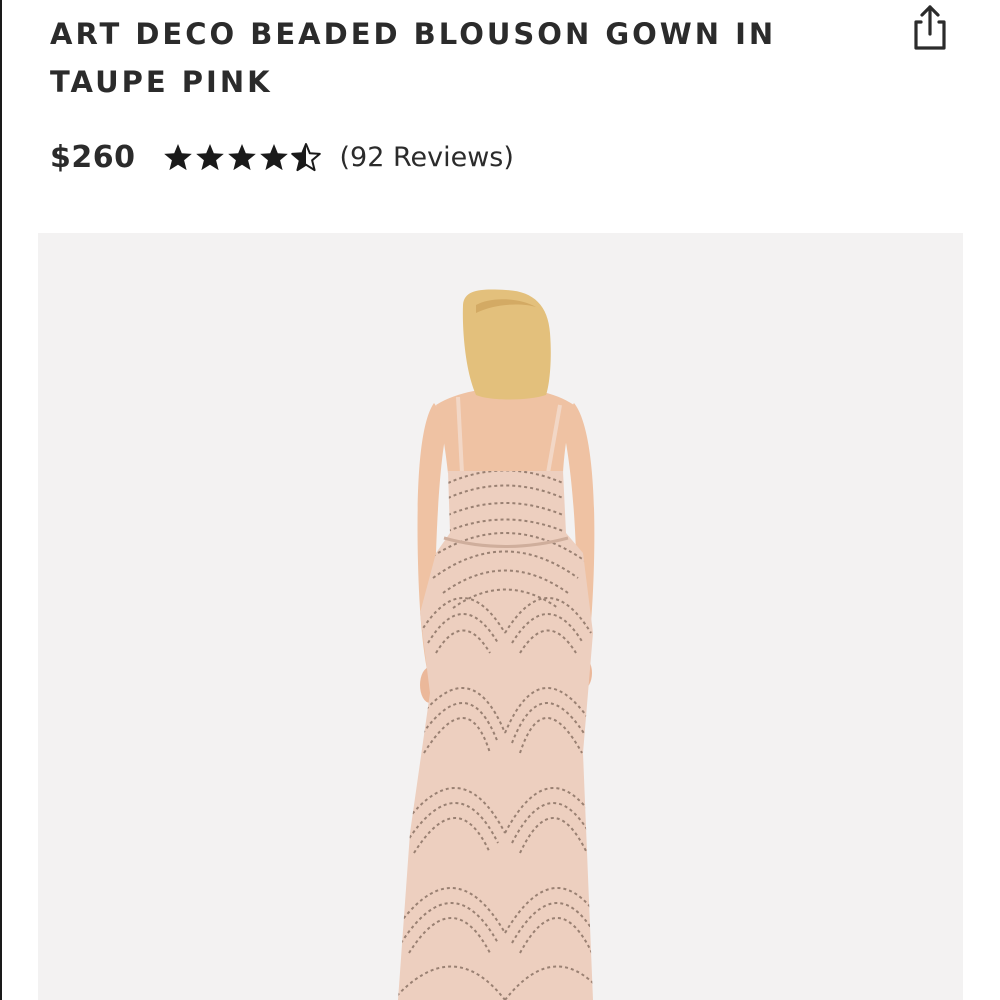 Image resolution: width=1000 pixels, height=1000 pixels. I want to click on share-icon, so click(930, 27).